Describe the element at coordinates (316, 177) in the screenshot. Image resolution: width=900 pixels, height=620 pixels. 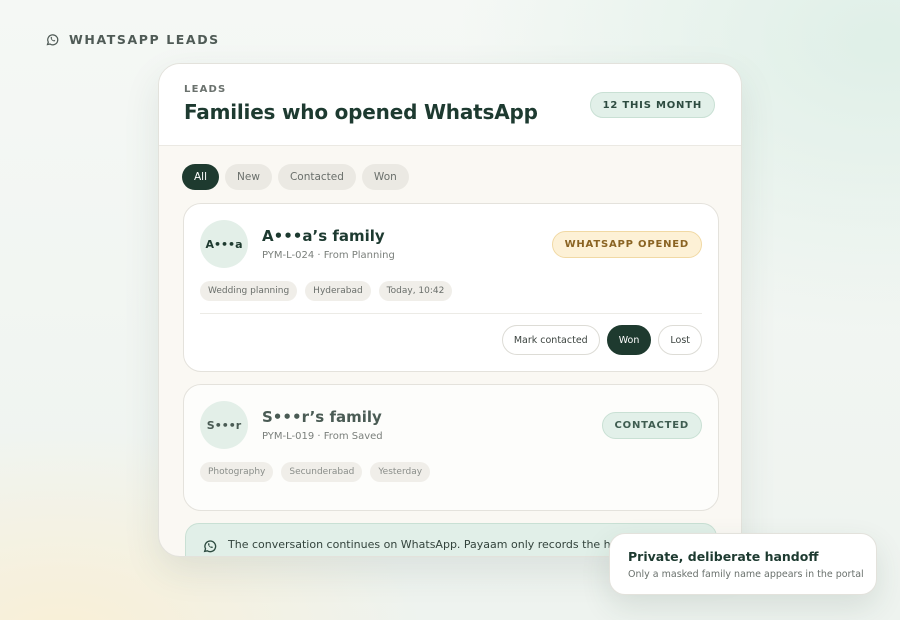
I see `filter-chip-contacted: Contacted` at that location.